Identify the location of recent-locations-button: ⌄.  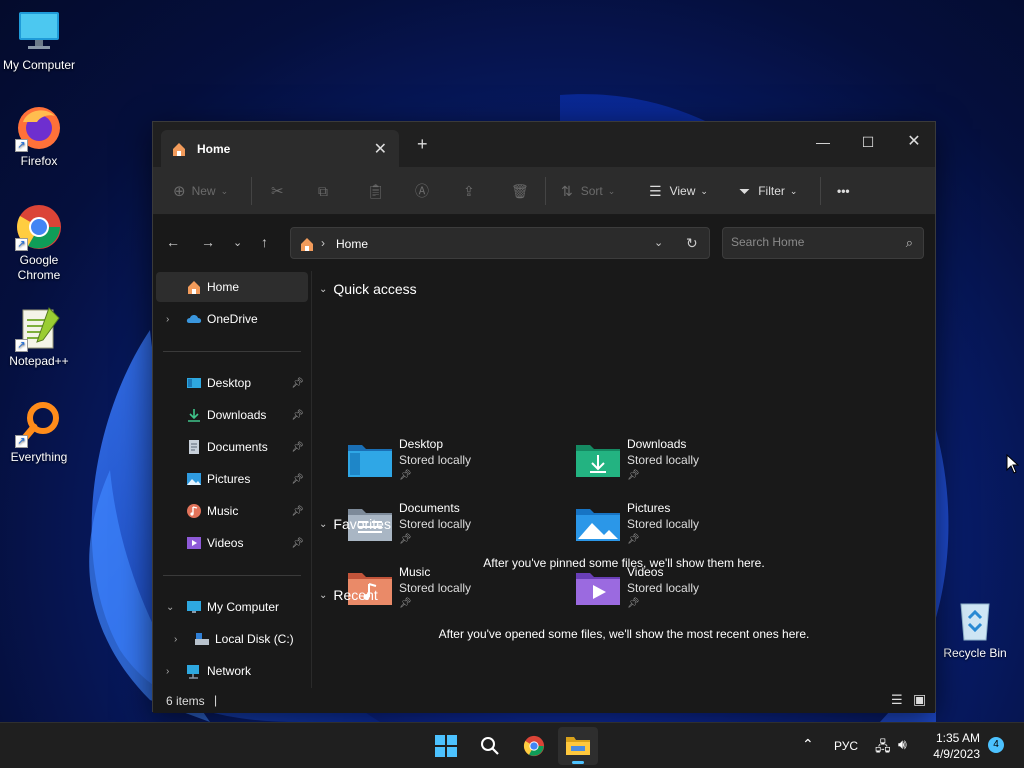
(237, 242).